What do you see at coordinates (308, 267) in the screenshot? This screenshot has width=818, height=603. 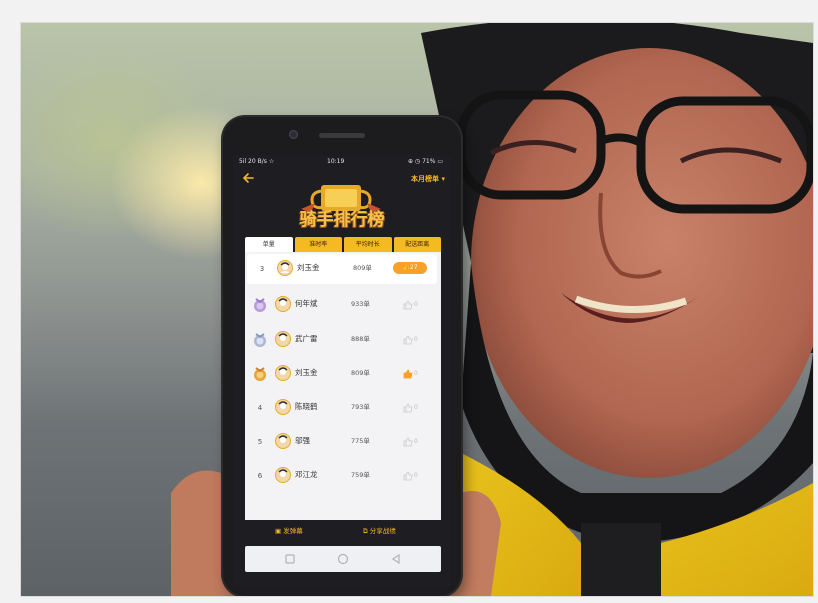 I see `my-name: 刘玉金` at bounding box center [308, 267].